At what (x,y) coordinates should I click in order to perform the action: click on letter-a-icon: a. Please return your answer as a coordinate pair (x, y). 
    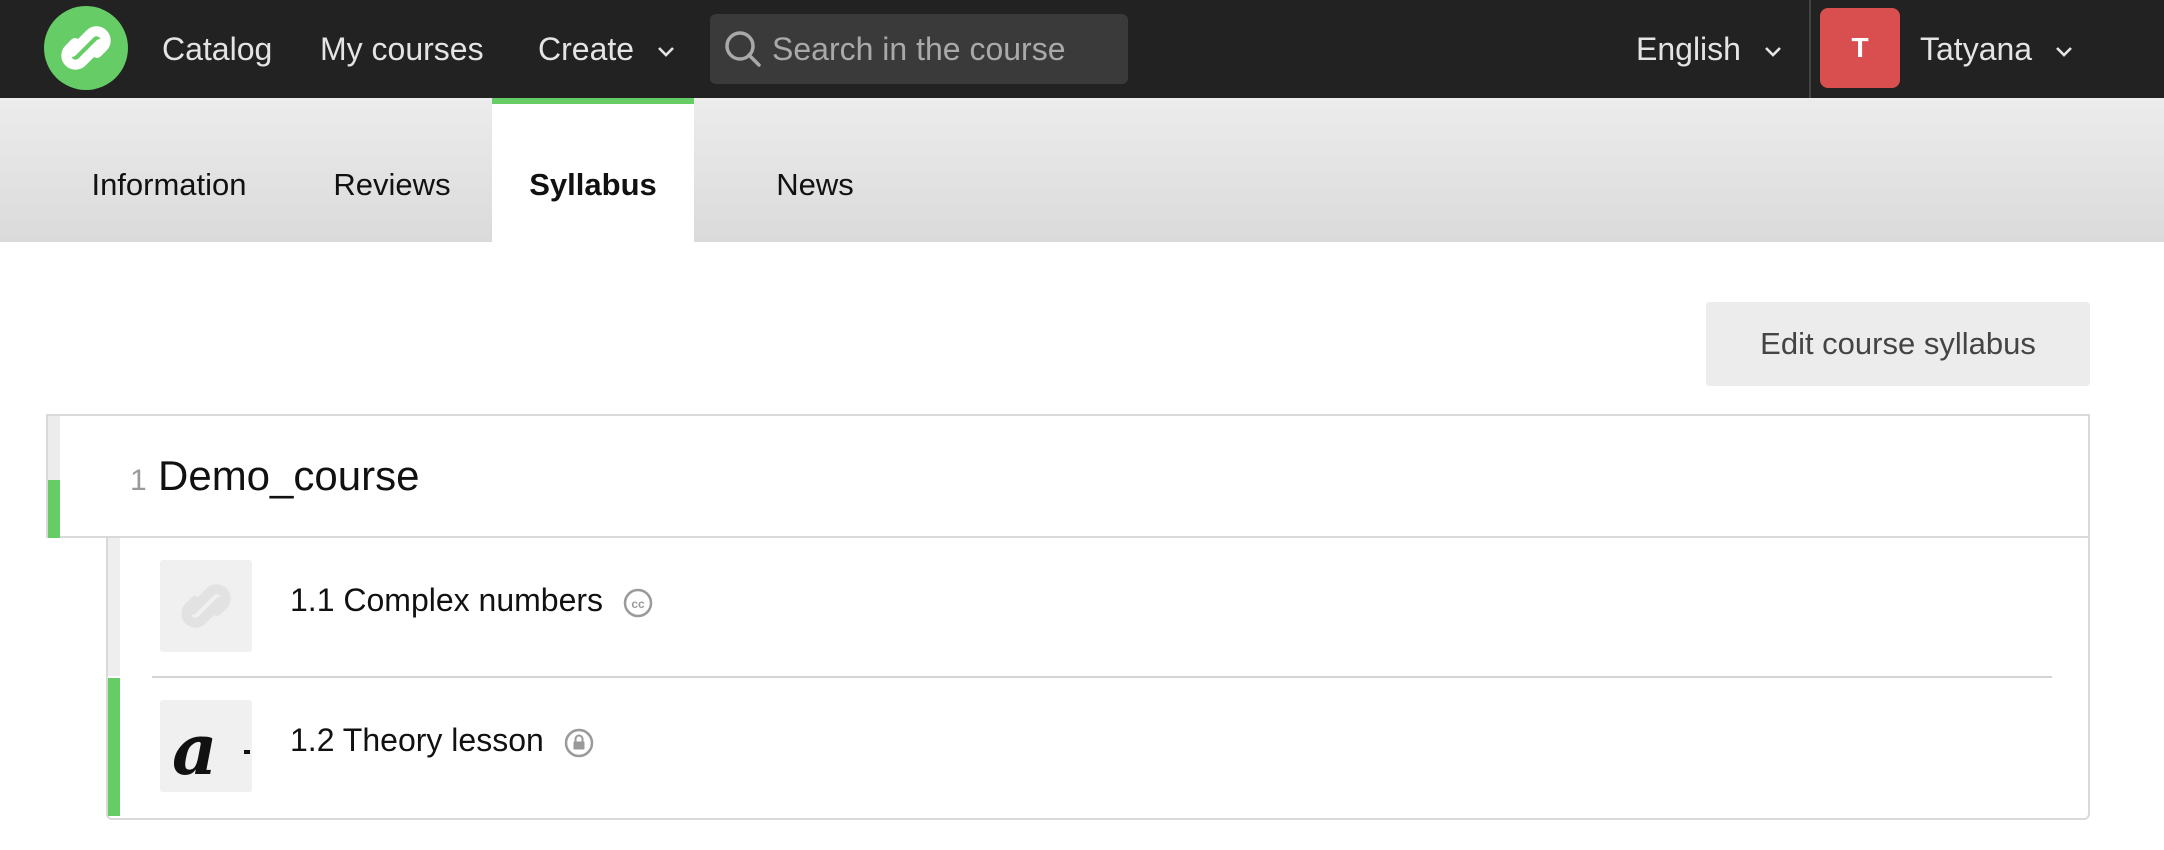
    Looking at the image, I should click on (211, 749).